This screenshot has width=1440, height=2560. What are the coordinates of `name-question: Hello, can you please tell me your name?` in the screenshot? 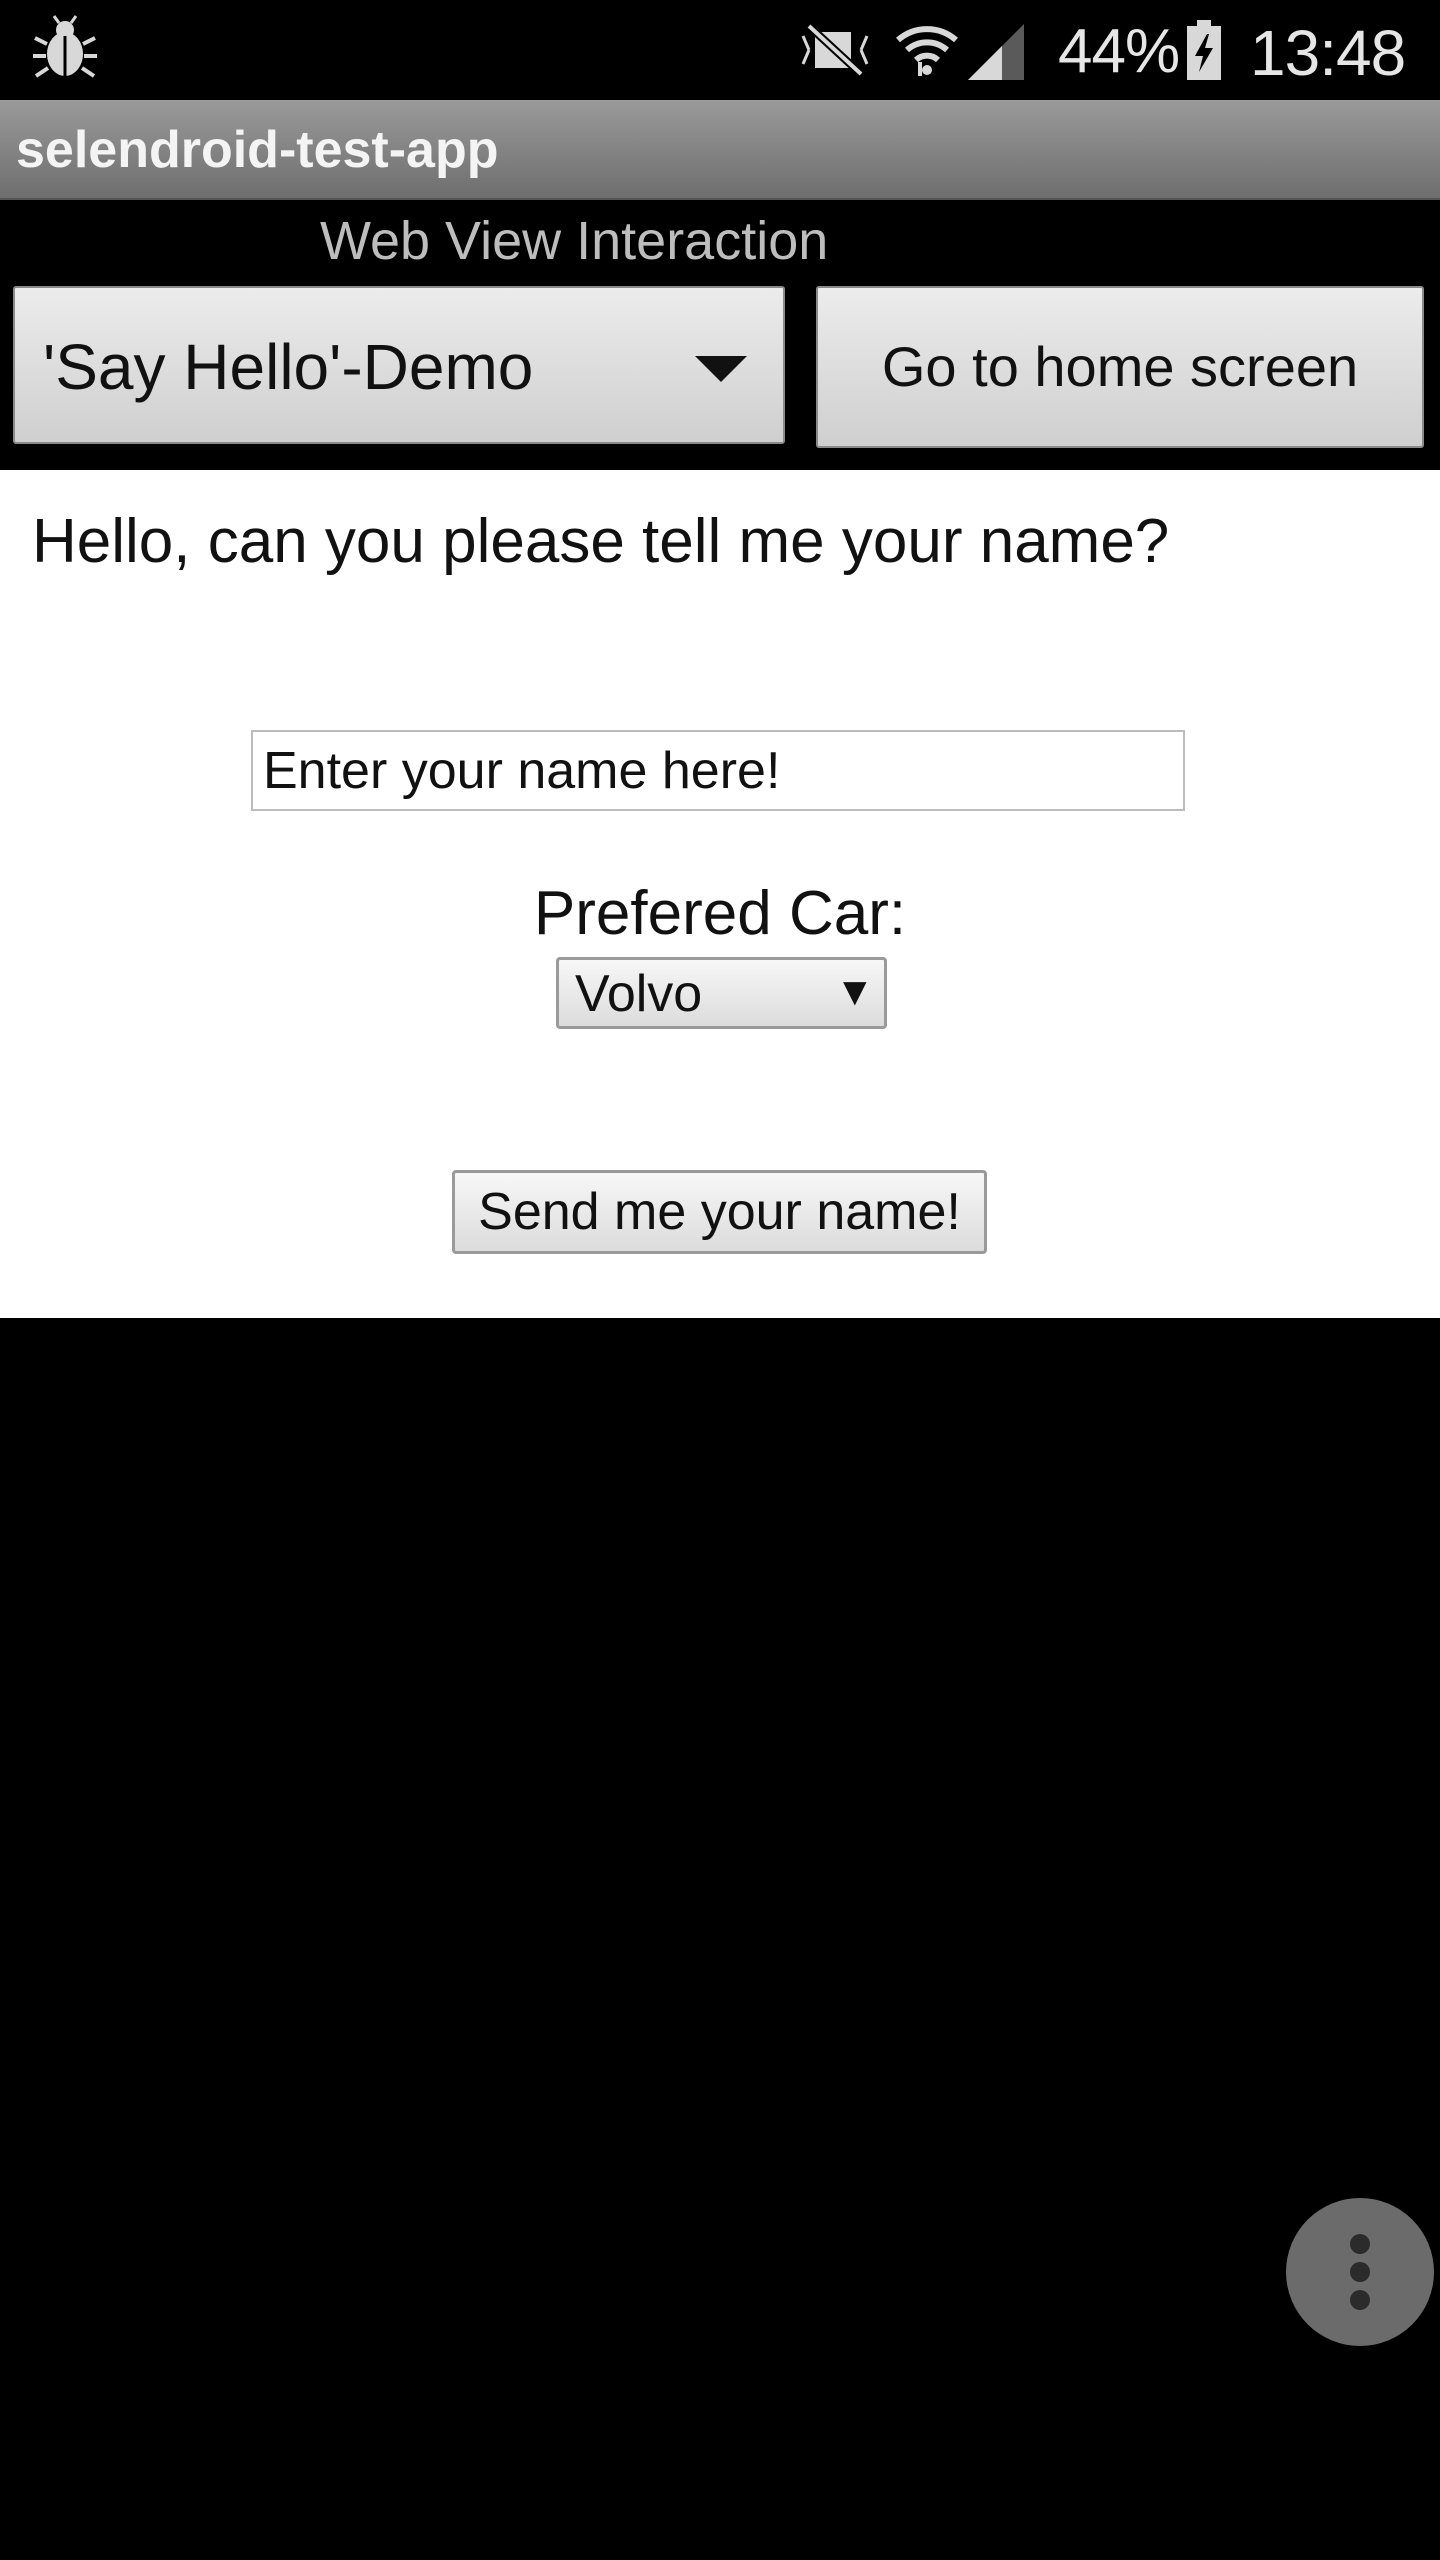 It's located at (601, 541).